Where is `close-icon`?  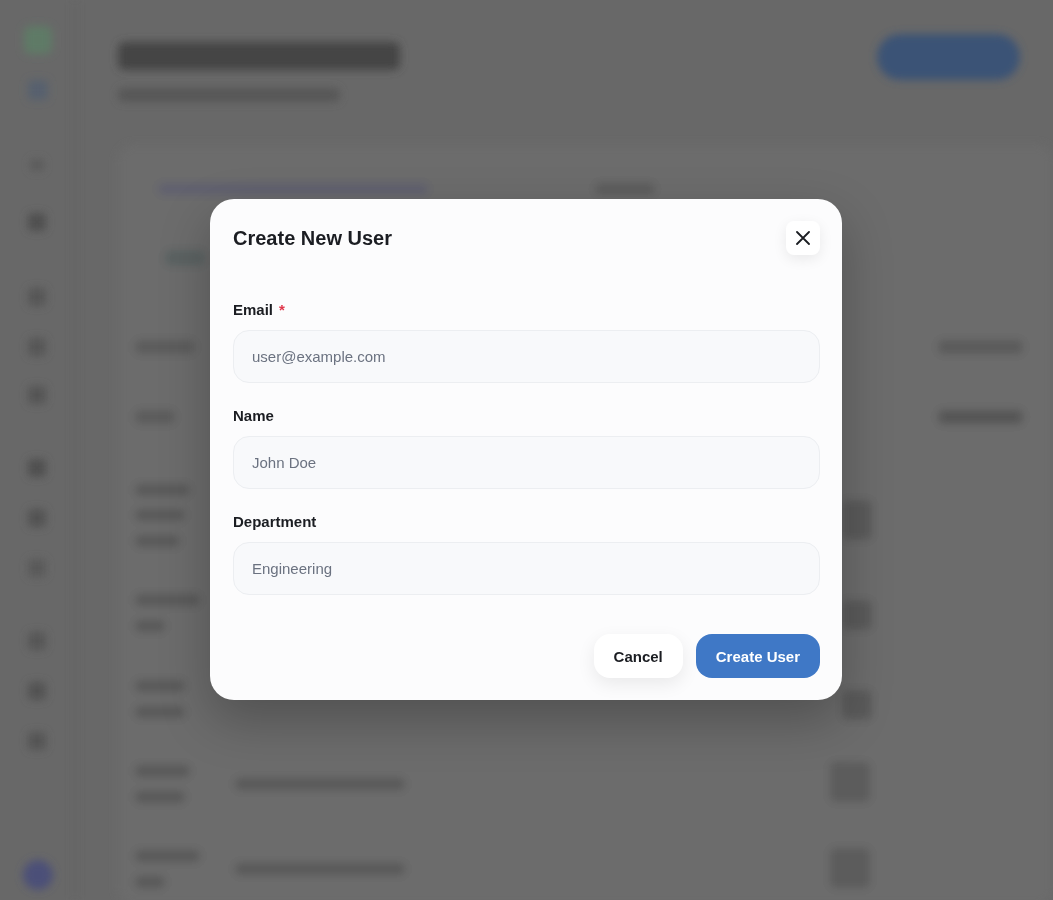
close-icon is located at coordinates (803, 238).